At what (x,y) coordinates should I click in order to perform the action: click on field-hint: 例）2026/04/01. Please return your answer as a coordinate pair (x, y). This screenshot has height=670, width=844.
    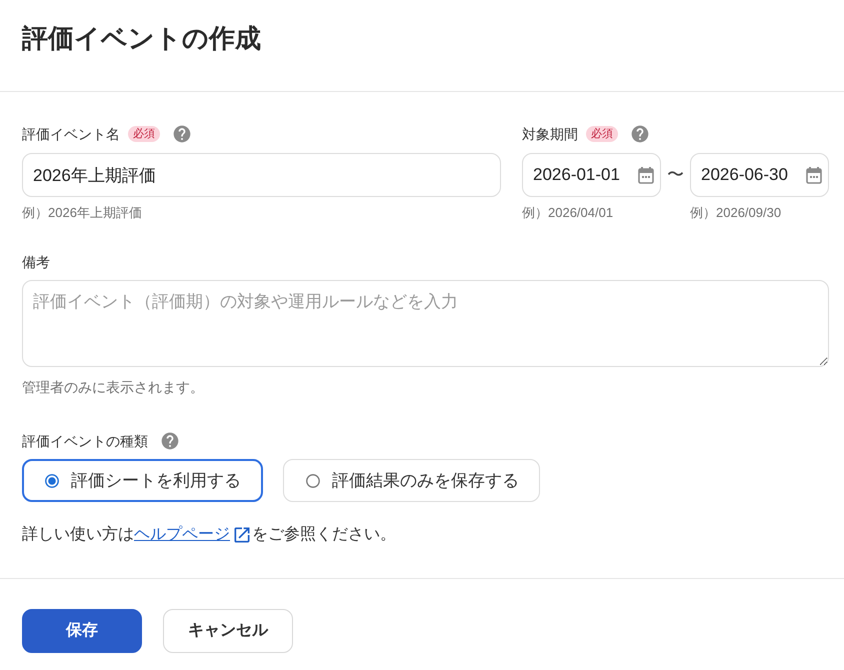
    Looking at the image, I should click on (568, 213).